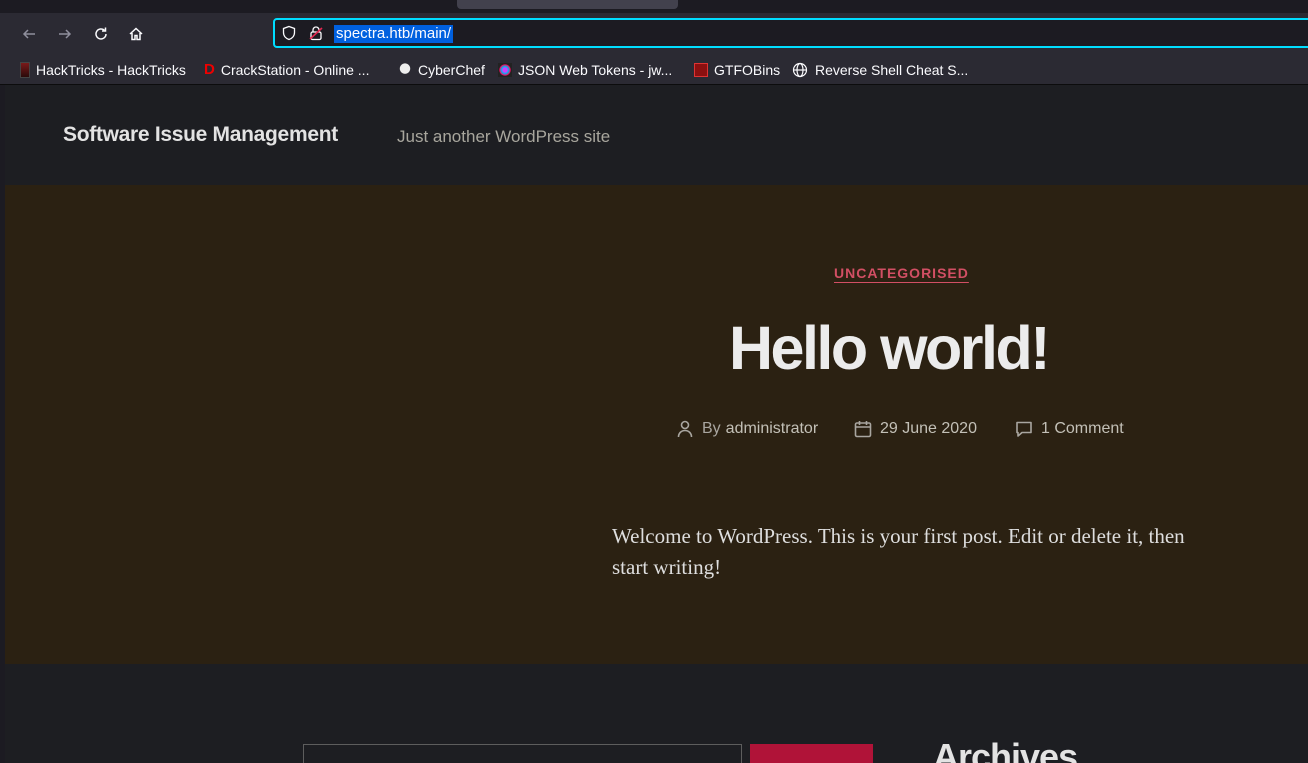 This screenshot has height=763, width=1308. I want to click on author-prefix: By, so click(711, 428).